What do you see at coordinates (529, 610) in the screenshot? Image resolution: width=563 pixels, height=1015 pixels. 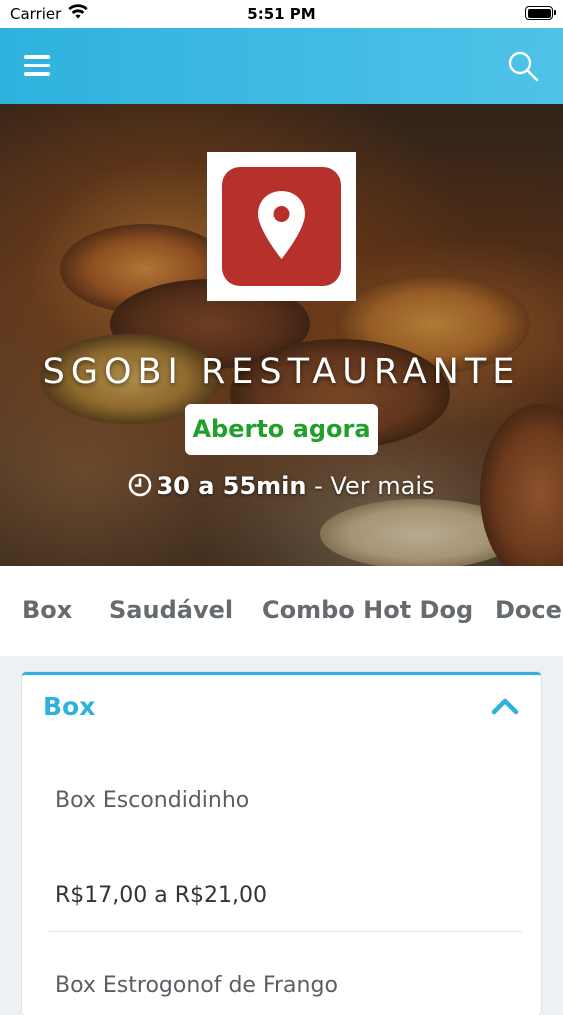 I see `category-tab-doces: Doces` at bounding box center [529, 610].